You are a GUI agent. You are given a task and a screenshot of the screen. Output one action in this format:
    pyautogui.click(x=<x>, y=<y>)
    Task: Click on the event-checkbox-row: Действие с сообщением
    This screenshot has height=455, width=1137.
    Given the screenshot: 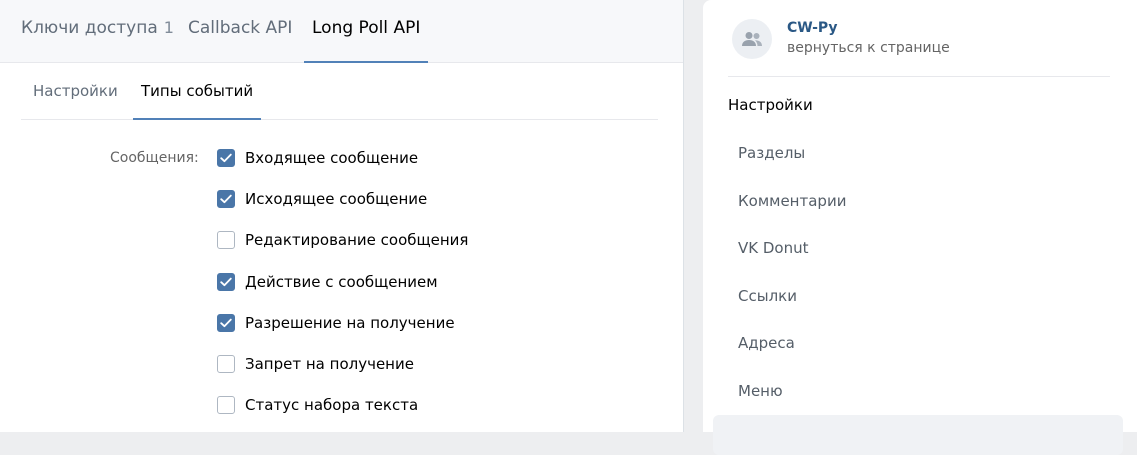 What is the action you would take?
    pyautogui.click(x=327, y=282)
    